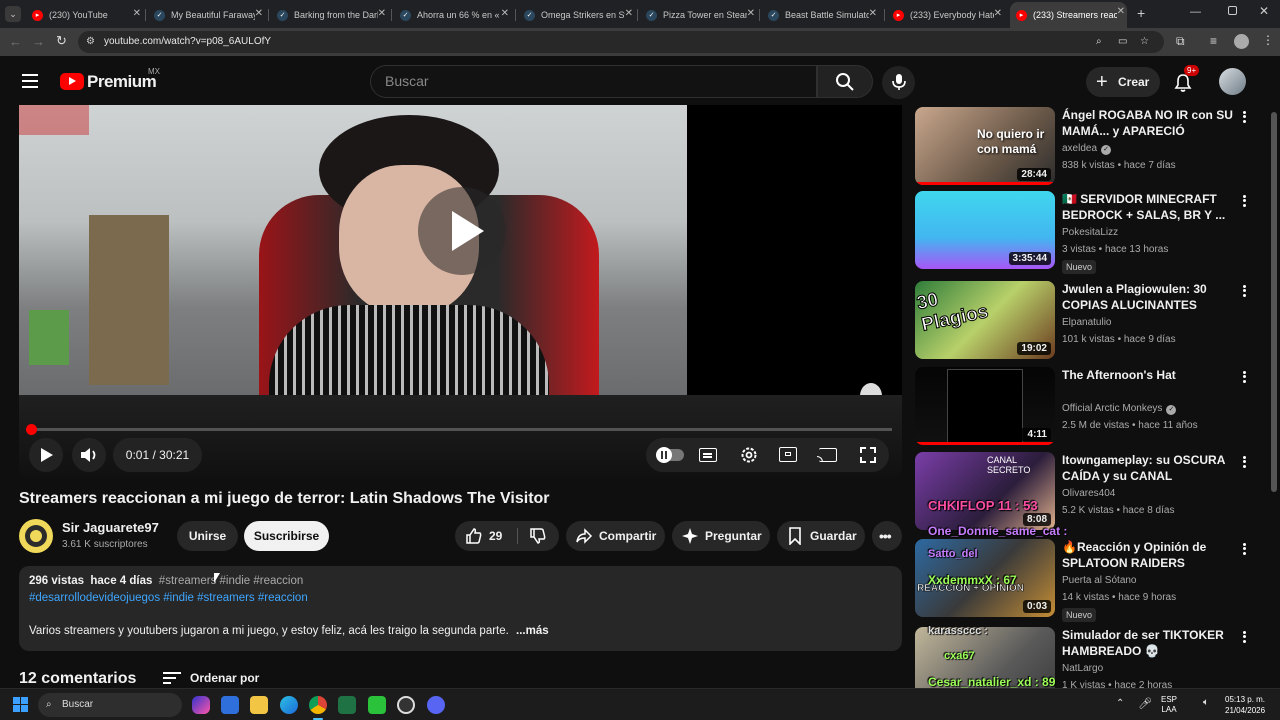 Image resolution: width=1280 pixels, height=720 pixels. What do you see at coordinates (347, 705) in the screenshot?
I see `excel-icon` at bounding box center [347, 705].